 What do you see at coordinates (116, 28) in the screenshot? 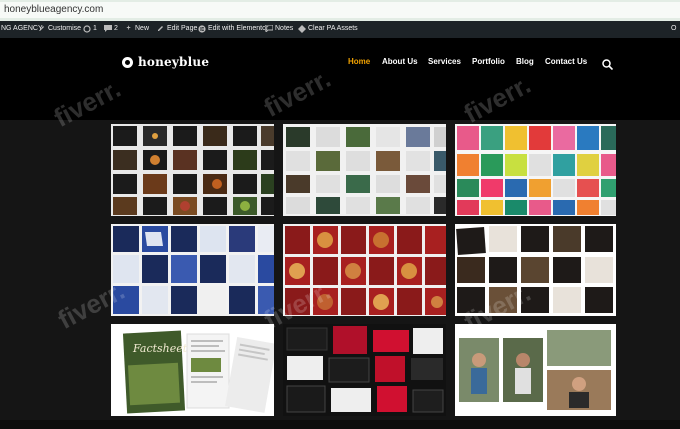
I see `admin-comments-count: 2` at bounding box center [116, 28].